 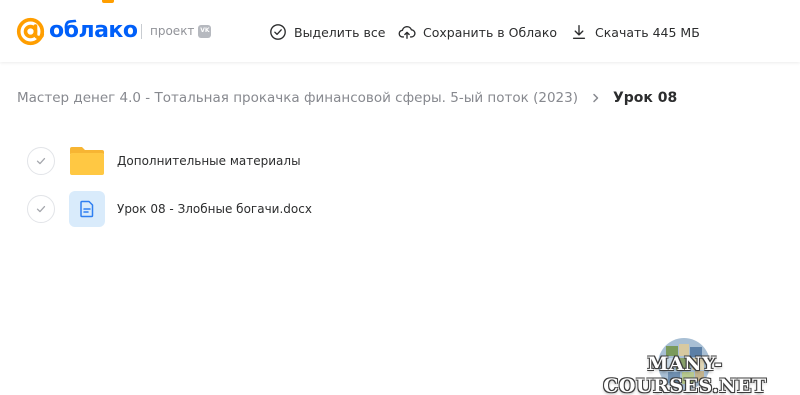 I want to click on folder-icon, so click(x=87, y=161).